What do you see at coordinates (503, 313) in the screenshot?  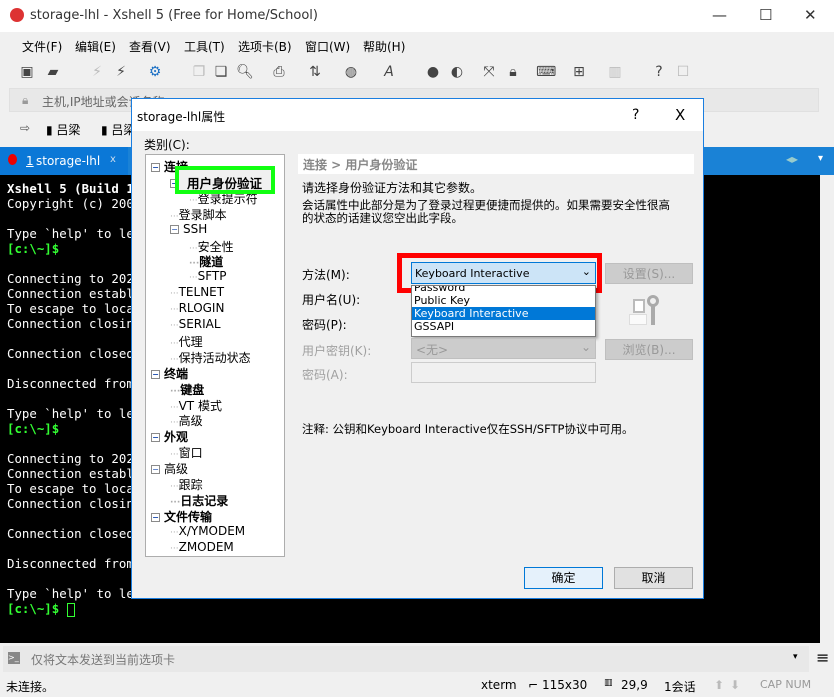 I see `option-keyboard-interactive: Keyboard Interactive` at bounding box center [503, 313].